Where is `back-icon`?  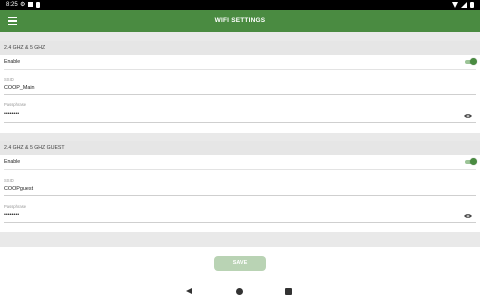 back-icon is located at coordinates (189, 291).